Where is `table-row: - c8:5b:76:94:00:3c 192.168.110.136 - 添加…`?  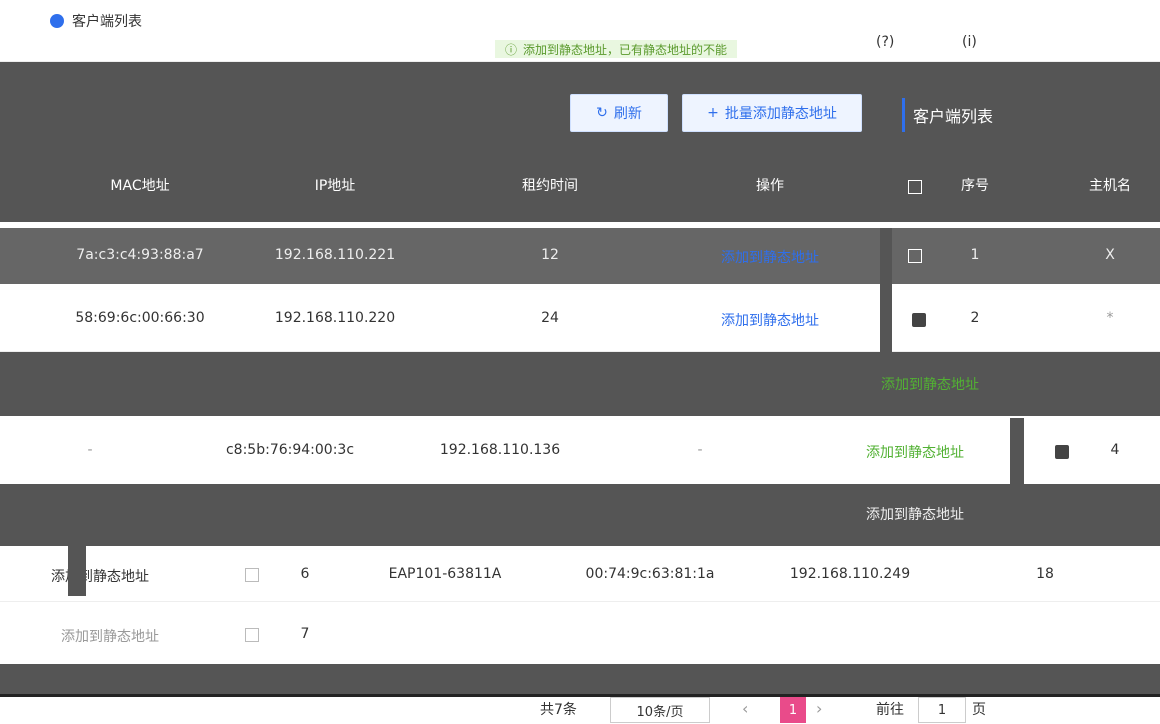 table-row: - c8:5b:76:94:00:3c 192.168.110.136 - 添加… is located at coordinates (580, 451).